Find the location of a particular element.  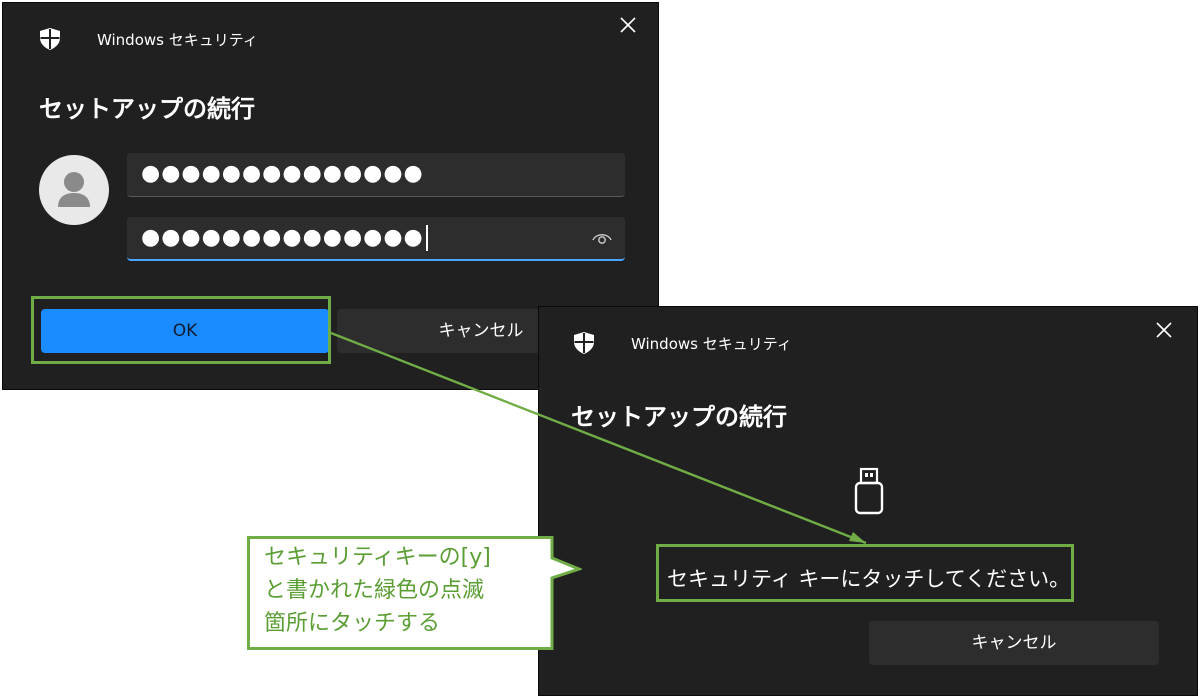

text-caret is located at coordinates (426, 238).